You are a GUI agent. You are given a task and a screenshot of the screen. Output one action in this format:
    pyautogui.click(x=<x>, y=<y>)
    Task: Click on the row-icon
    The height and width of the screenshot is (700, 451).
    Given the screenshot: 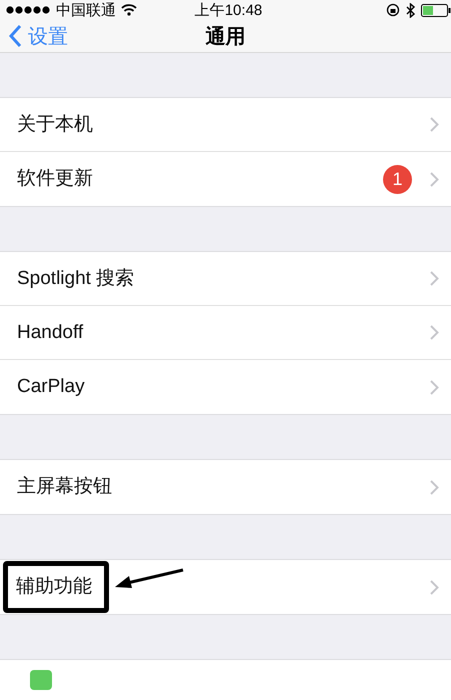 What is the action you would take?
    pyautogui.click(x=41, y=680)
    